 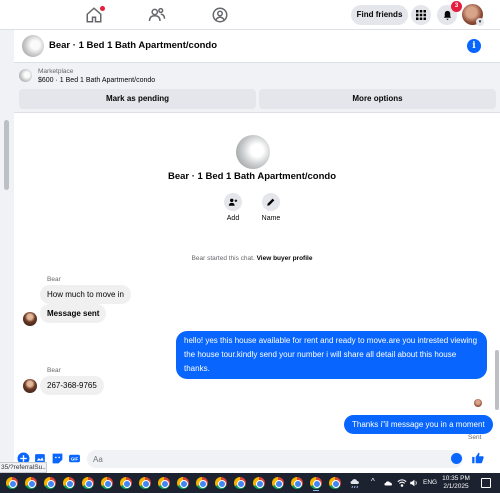 What do you see at coordinates (402, 483) in the screenshot?
I see `wifi-icon` at bounding box center [402, 483].